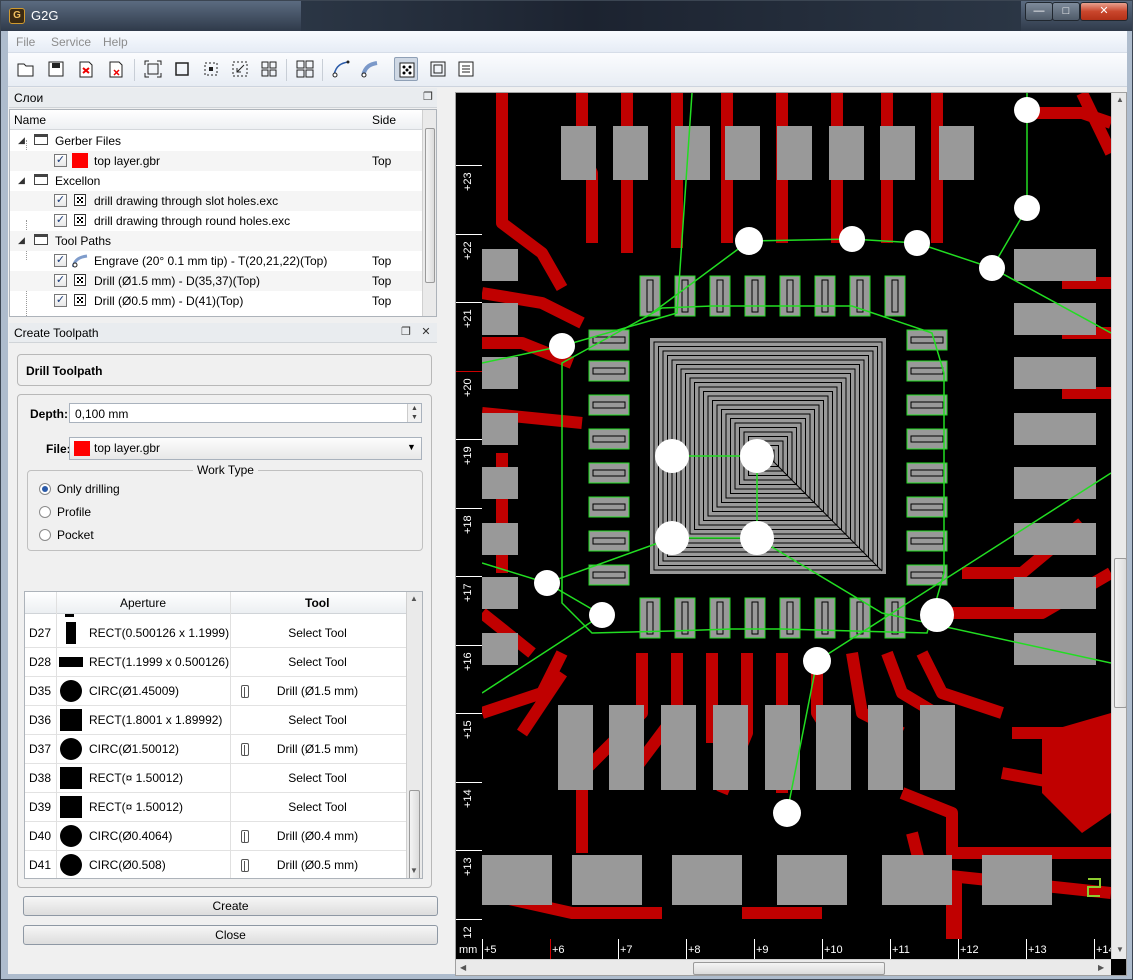 Image resolution: width=1133 pixels, height=980 pixels. Describe the element at coordinates (1066, 11) in the screenshot. I see `maximize-button: □` at that location.